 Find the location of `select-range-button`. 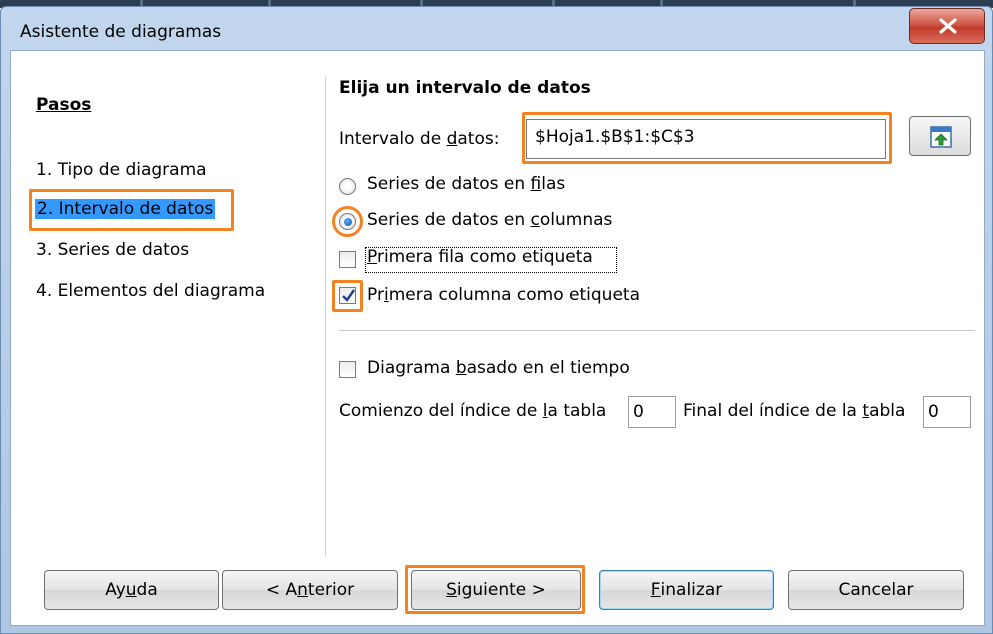

select-range-button is located at coordinates (940, 136).